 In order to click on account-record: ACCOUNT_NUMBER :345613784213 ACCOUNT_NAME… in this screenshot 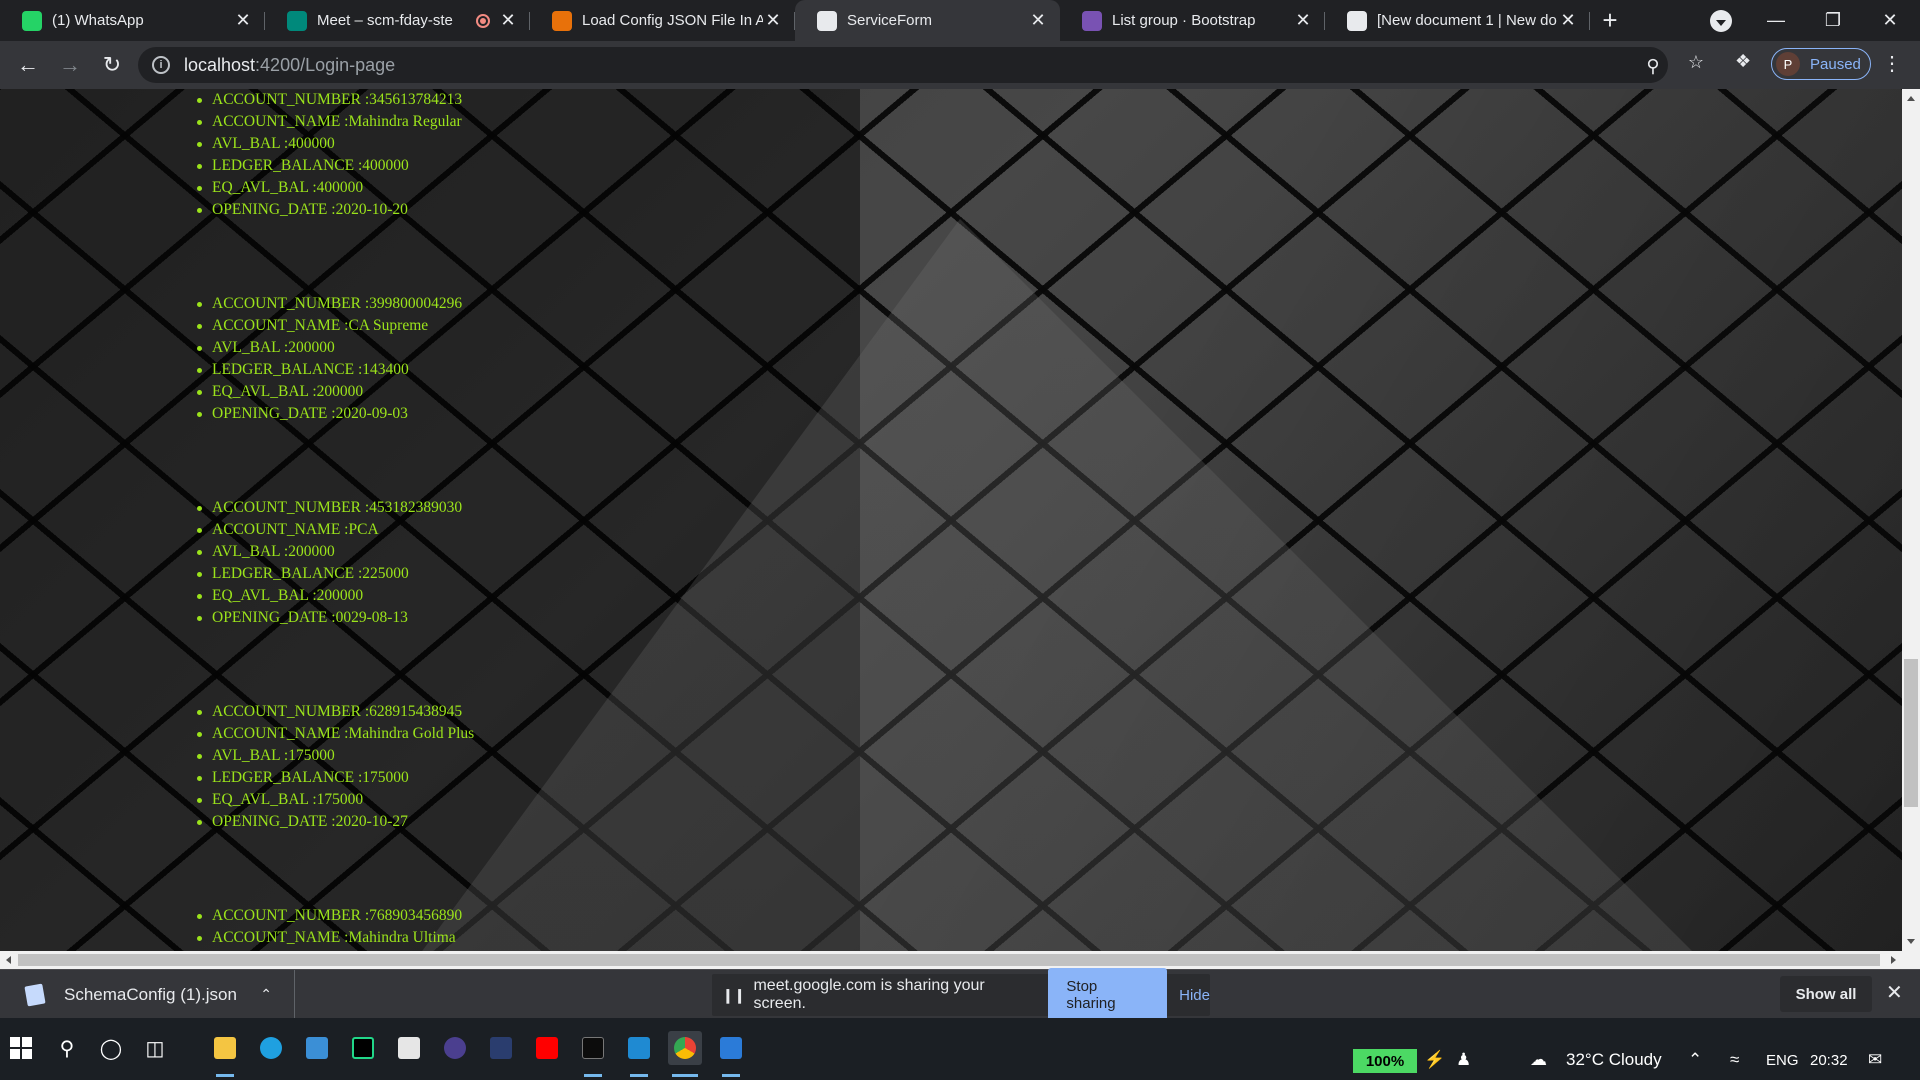, I will do `click(332, 155)`.